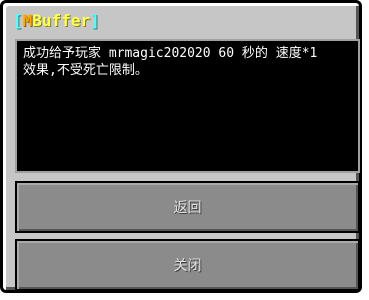 This screenshot has height=300, width=369. Describe the element at coordinates (27, 20) in the screenshot. I see `title-m: M` at that location.